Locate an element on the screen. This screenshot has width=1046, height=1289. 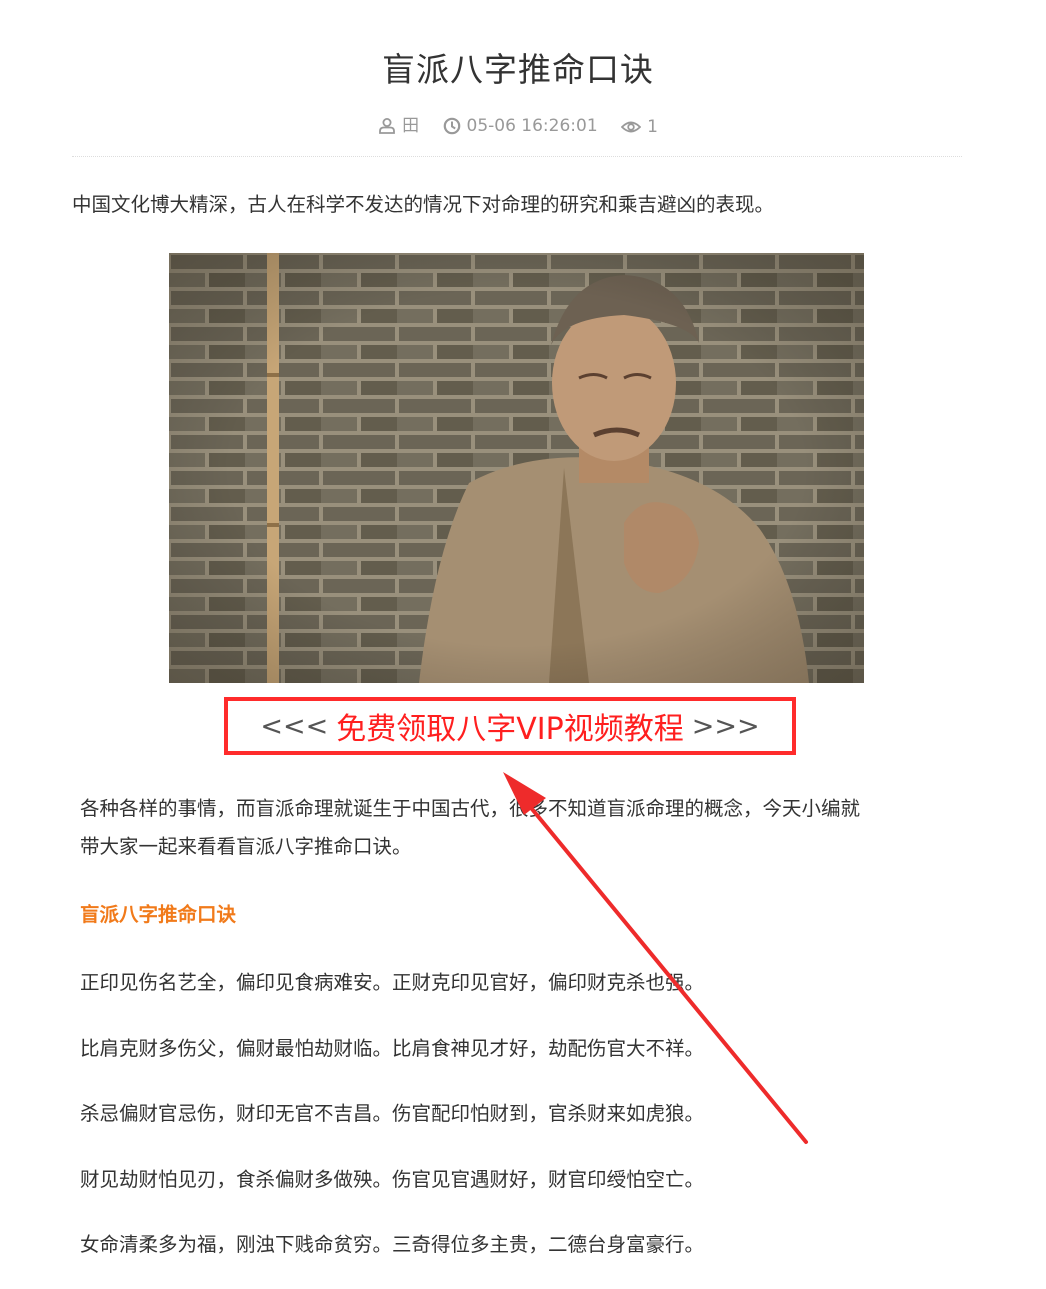
section-heading: 盲派八字推命口诀 is located at coordinates (158, 914).